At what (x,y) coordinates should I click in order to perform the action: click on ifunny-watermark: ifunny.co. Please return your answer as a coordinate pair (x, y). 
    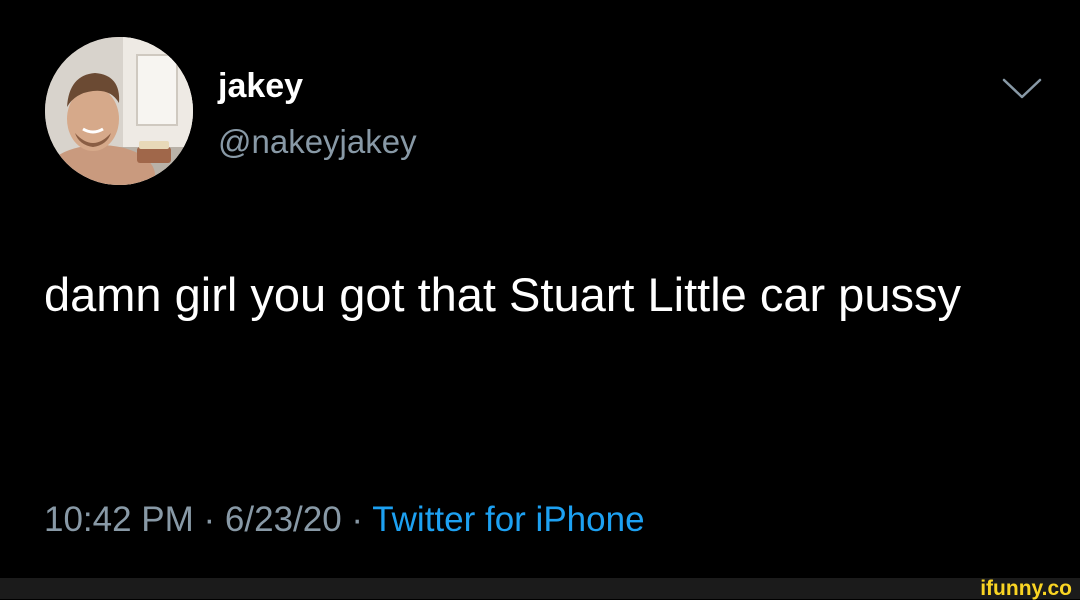
    Looking at the image, I should click on (1026, 588).